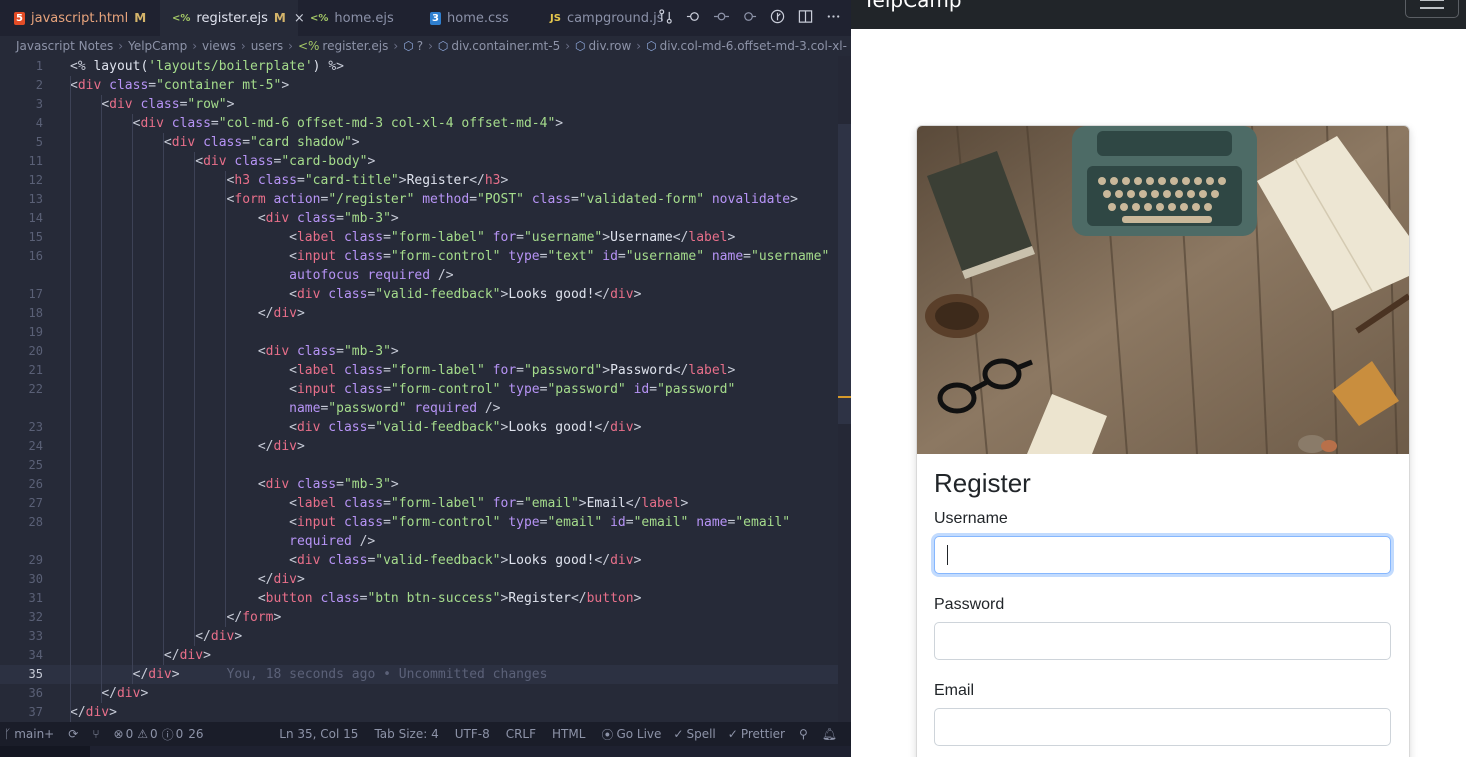 The width and height of the screenshot is (1466, 757). Describe the element at coordinates (406, 734) in the screenshot. I see `tab-size: Tab Size: 4` at that location.